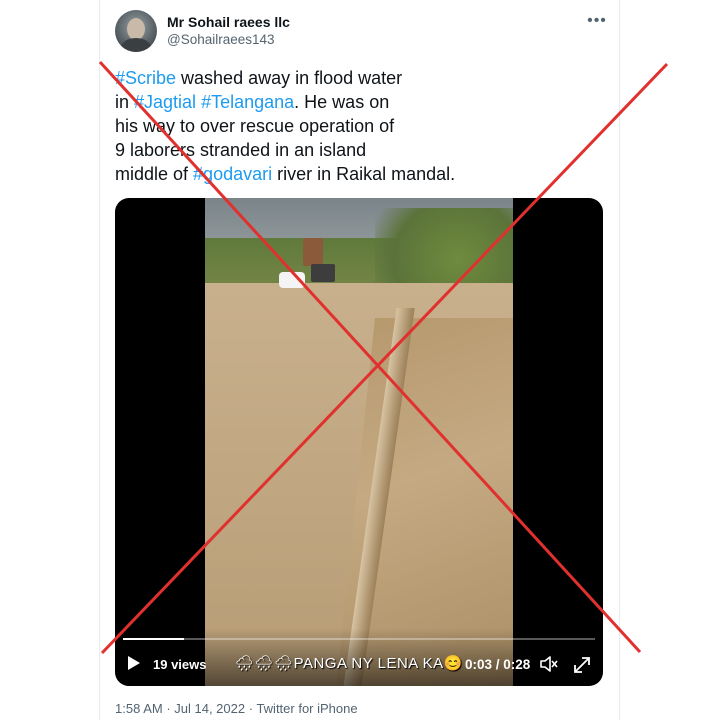 The height and width of the screenshot is (720, 720). Describe the element at coordinates (221, 39) in the screenshot. I see `user-handle: @Sohailraees143` at that location.